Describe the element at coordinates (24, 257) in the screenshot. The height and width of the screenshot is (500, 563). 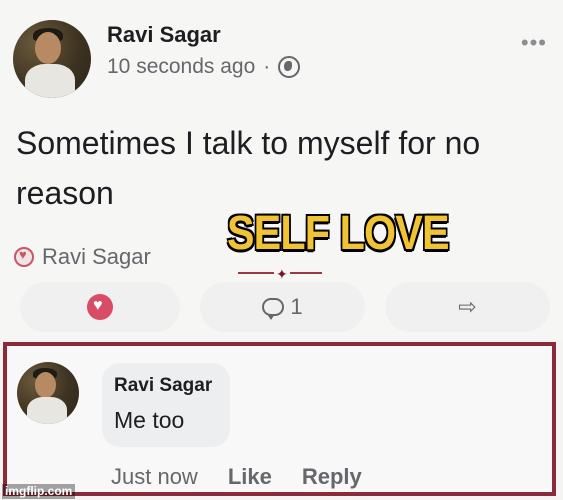
I see `love-reaction-icon` at that location.